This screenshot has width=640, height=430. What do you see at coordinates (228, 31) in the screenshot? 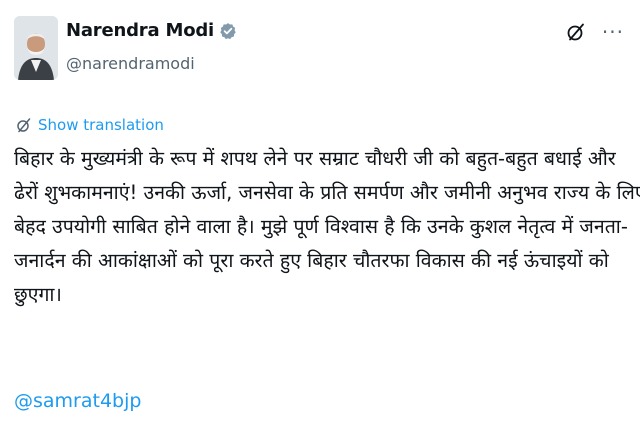
I see `verified-badge-icon` at bounding box center [228, 31].